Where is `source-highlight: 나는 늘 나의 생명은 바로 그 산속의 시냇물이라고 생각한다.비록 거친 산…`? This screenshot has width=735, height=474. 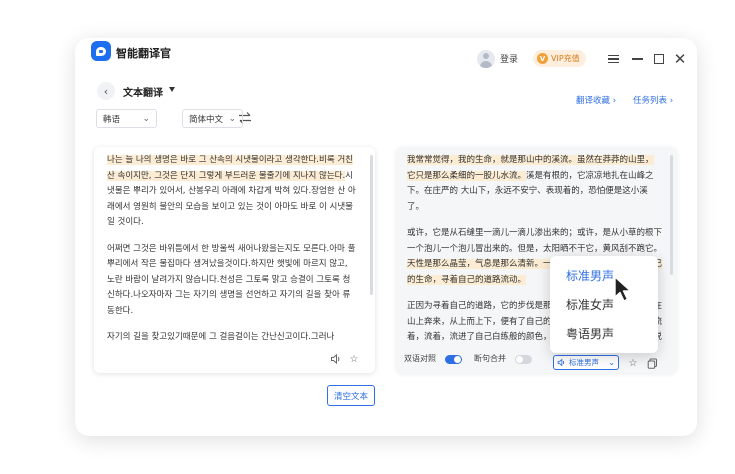
source-highlight: 나는 늘 나의 생명은 바로 그 산속의 시냇물이라고 생각한다.비록 거친 산… is located at coordinates (230, 168).